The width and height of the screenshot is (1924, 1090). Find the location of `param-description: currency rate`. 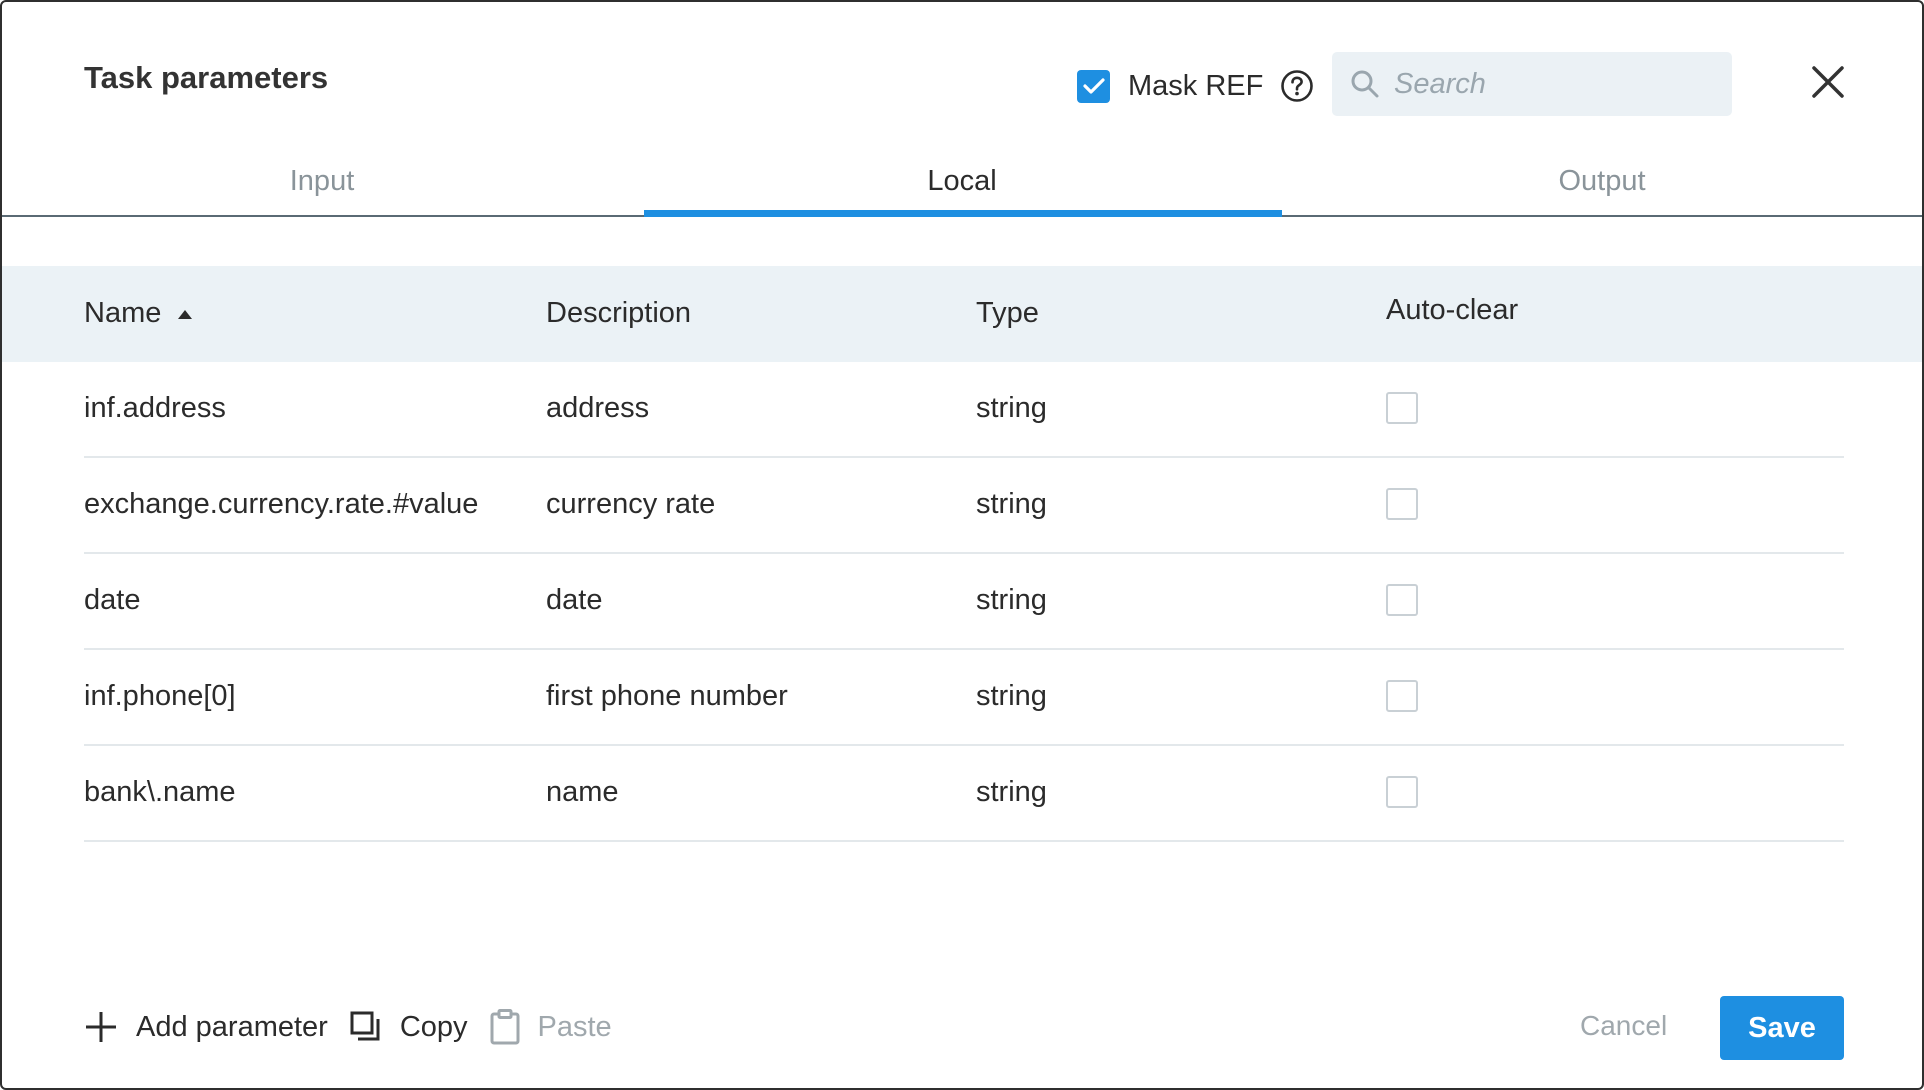

param-description: currency rate is located at coordinates (631, 504).